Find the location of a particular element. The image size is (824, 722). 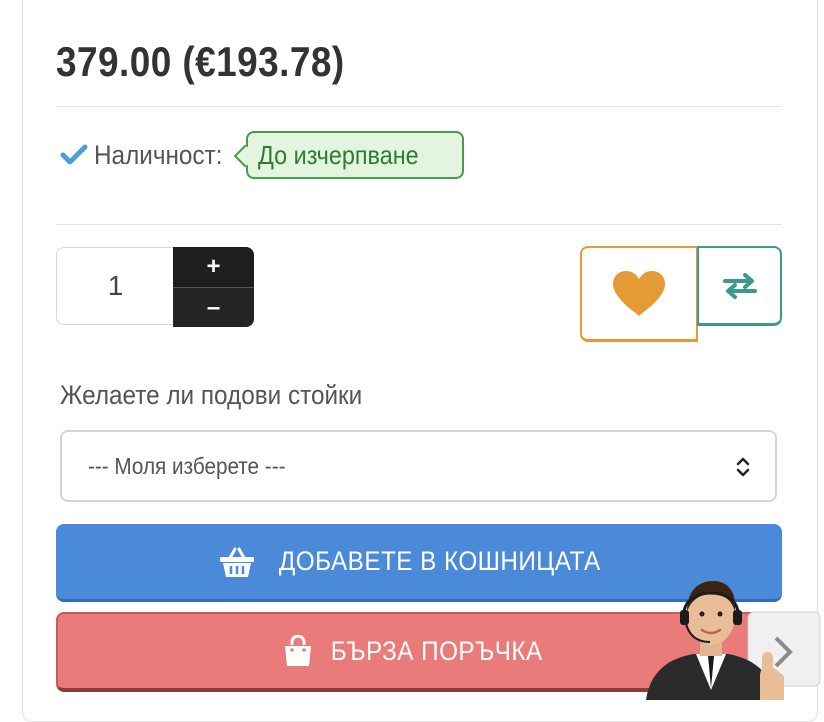

compare-button is located at coordinates (739, 286).